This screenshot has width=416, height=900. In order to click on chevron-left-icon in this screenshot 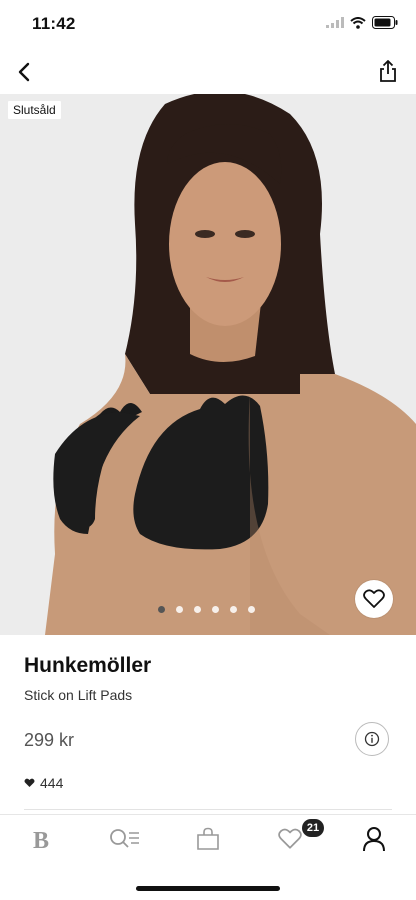, I will do `click(24, 72)`.